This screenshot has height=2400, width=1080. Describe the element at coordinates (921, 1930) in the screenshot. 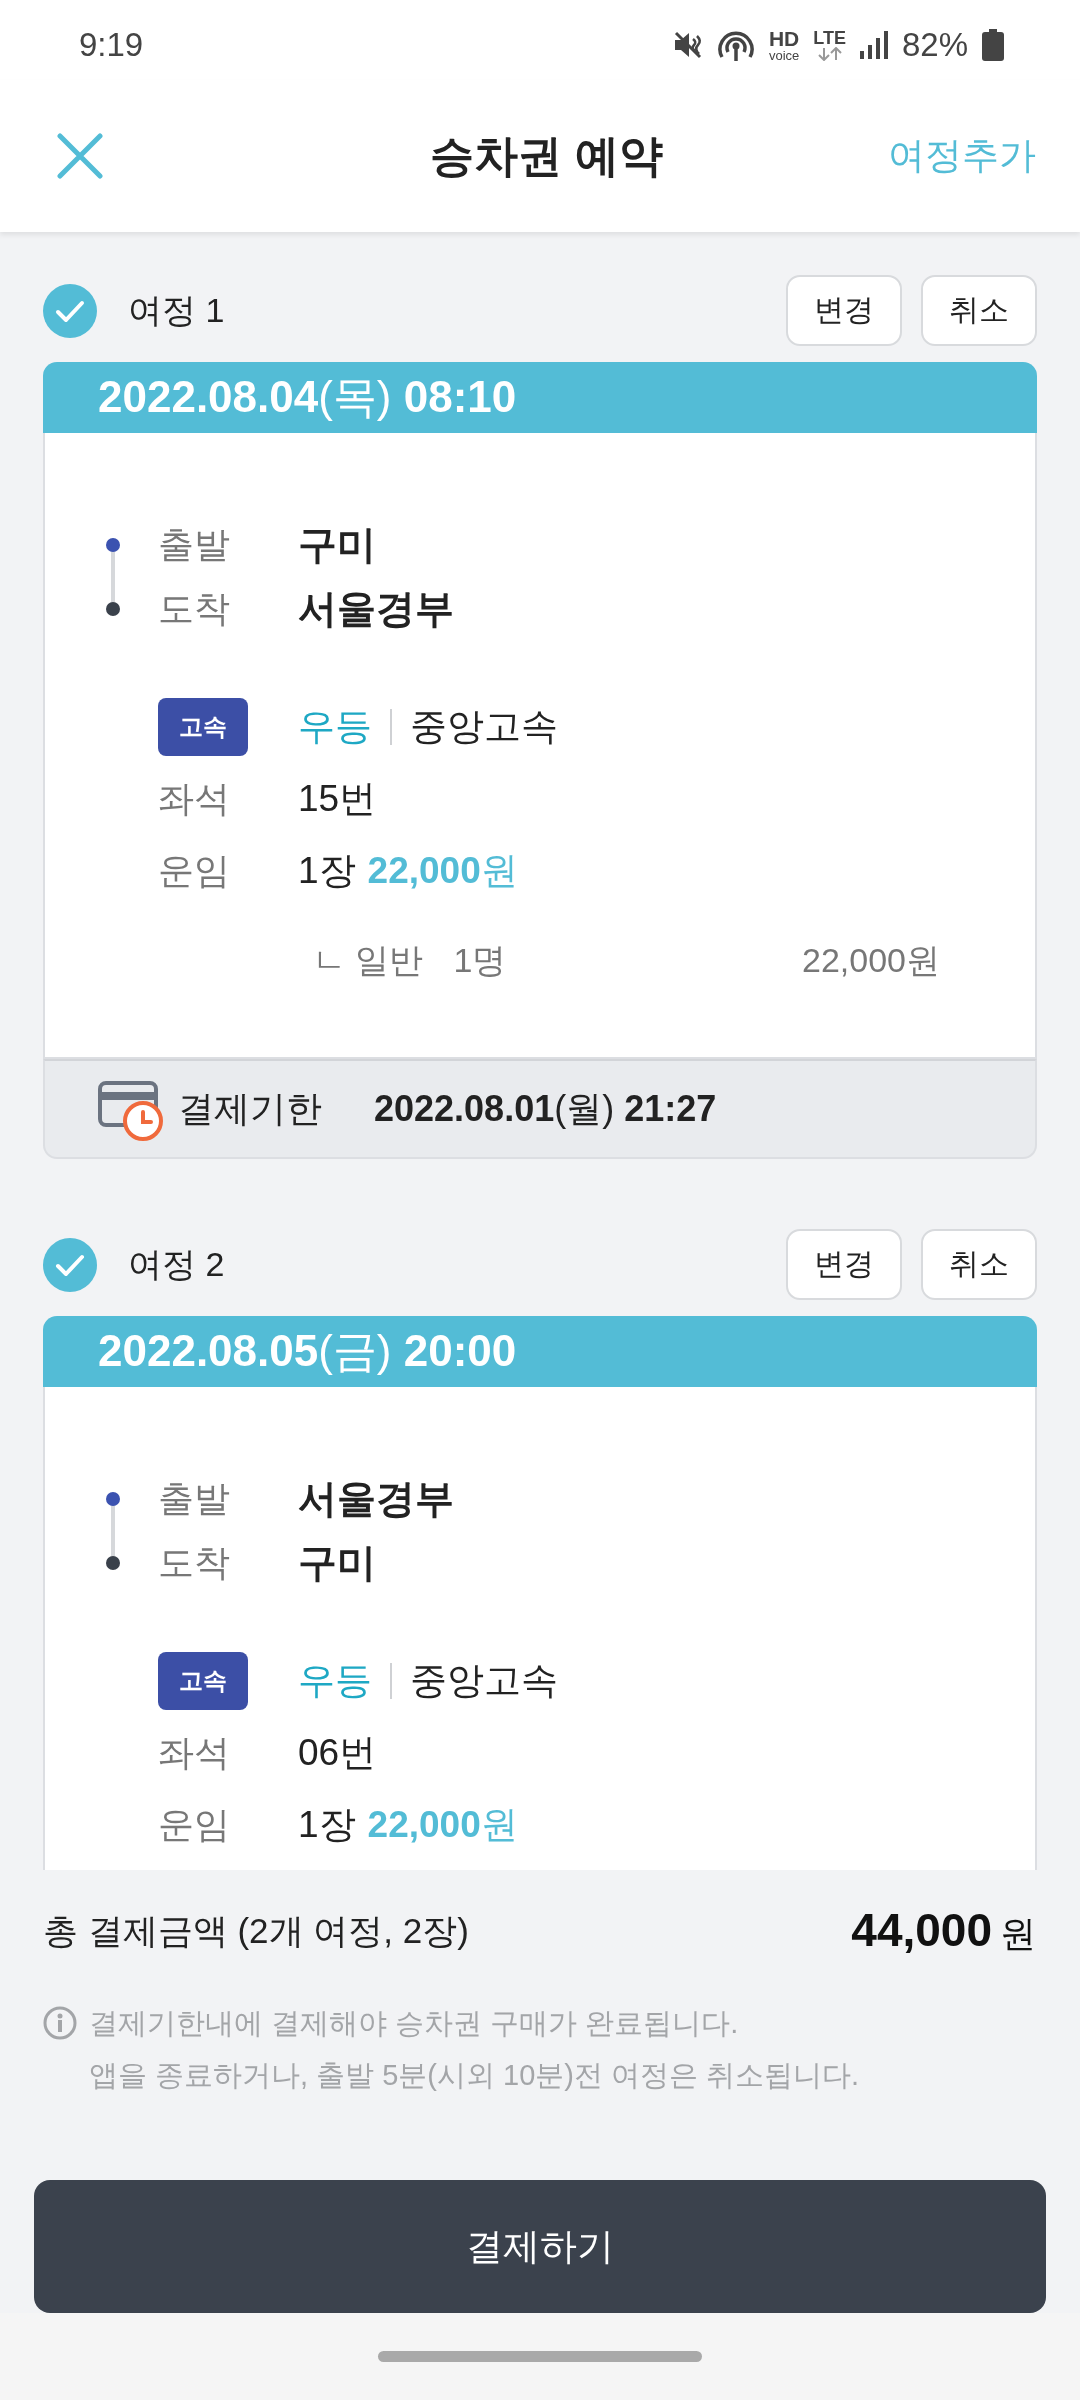

I see `total-amount: 44,000` at that location.